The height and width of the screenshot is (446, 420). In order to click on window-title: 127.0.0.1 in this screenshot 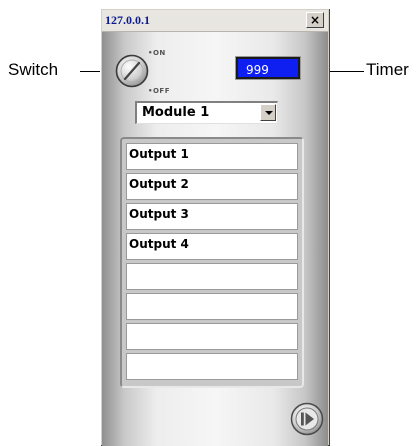, I will do `click(127, 20)`.